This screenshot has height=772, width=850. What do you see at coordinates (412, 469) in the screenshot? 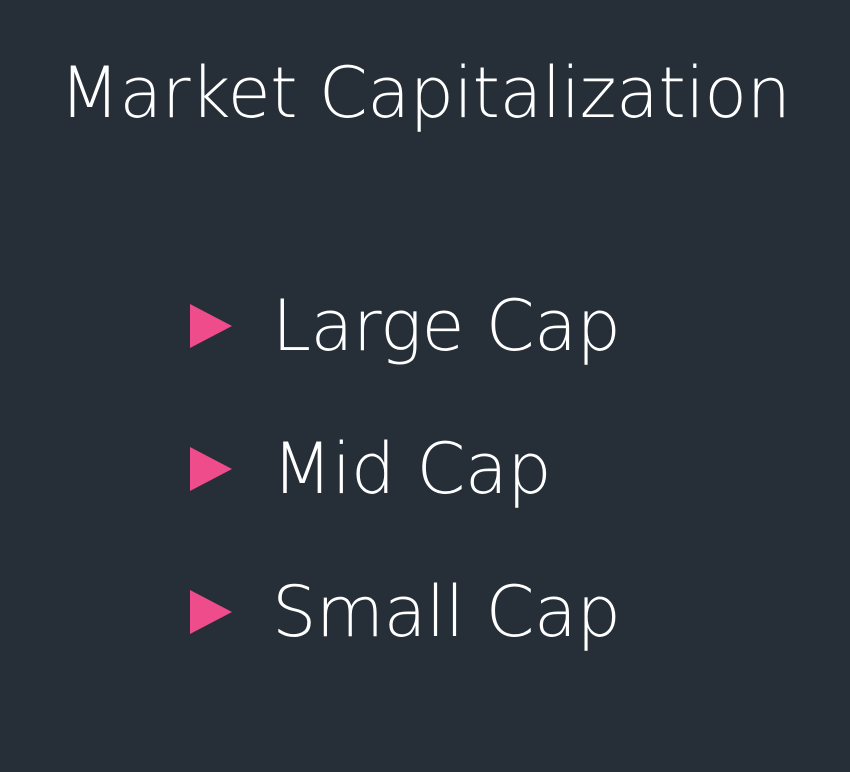
I see `bullet-label: Mid Cap` at bounding box center [412, 469].